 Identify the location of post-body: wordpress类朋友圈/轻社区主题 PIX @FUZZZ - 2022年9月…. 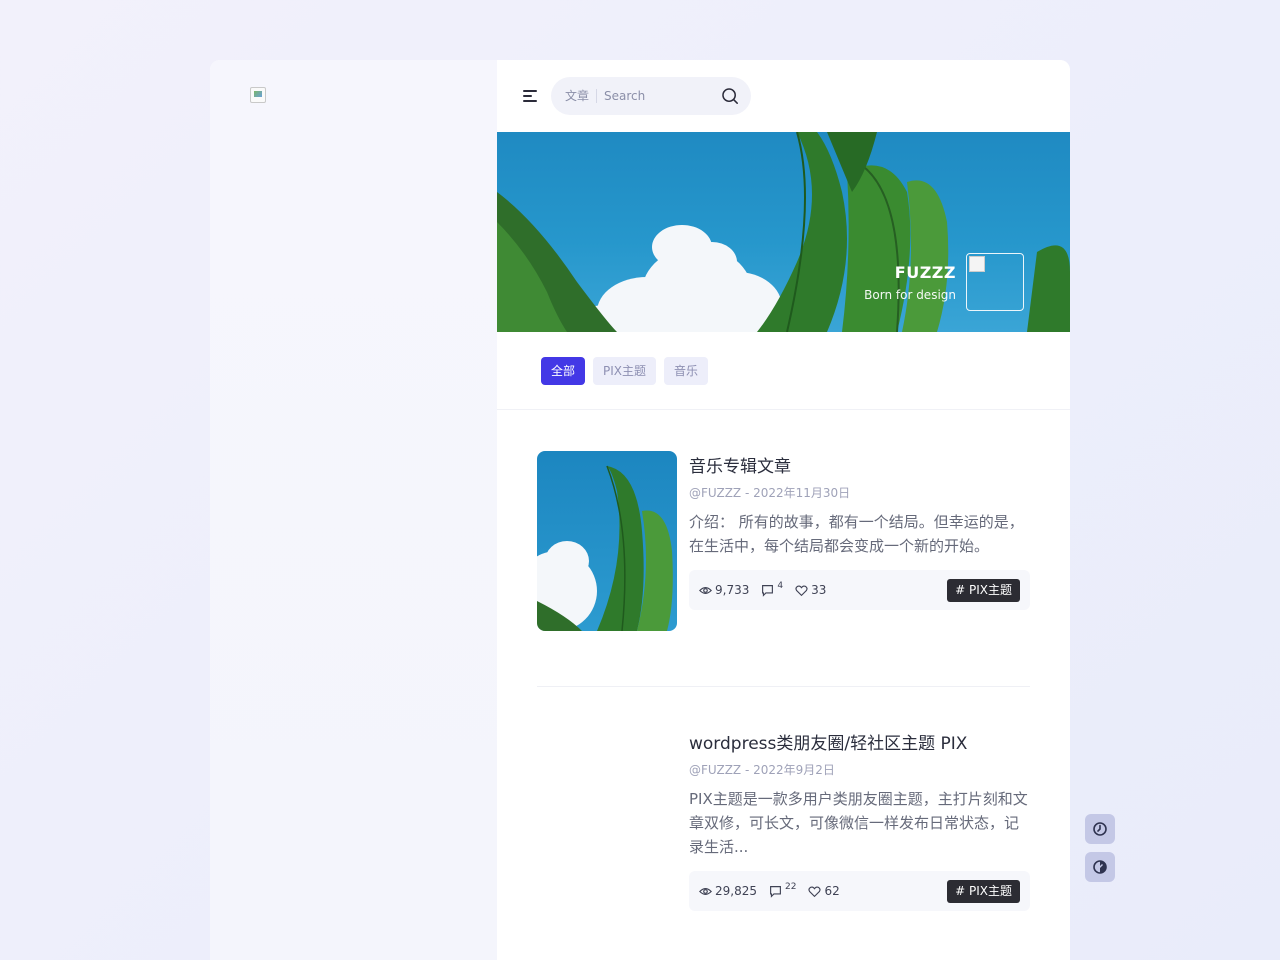
(859, 819).